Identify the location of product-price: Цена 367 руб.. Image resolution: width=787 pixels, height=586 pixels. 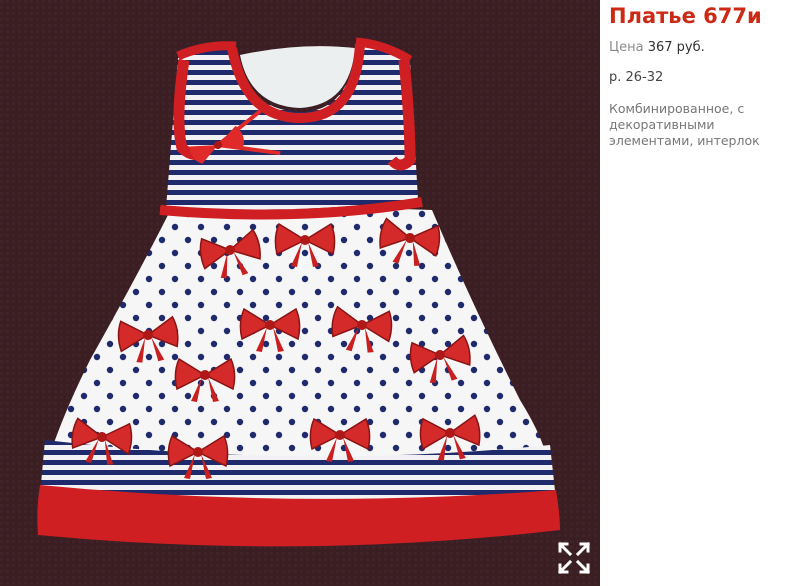
(695, 47).